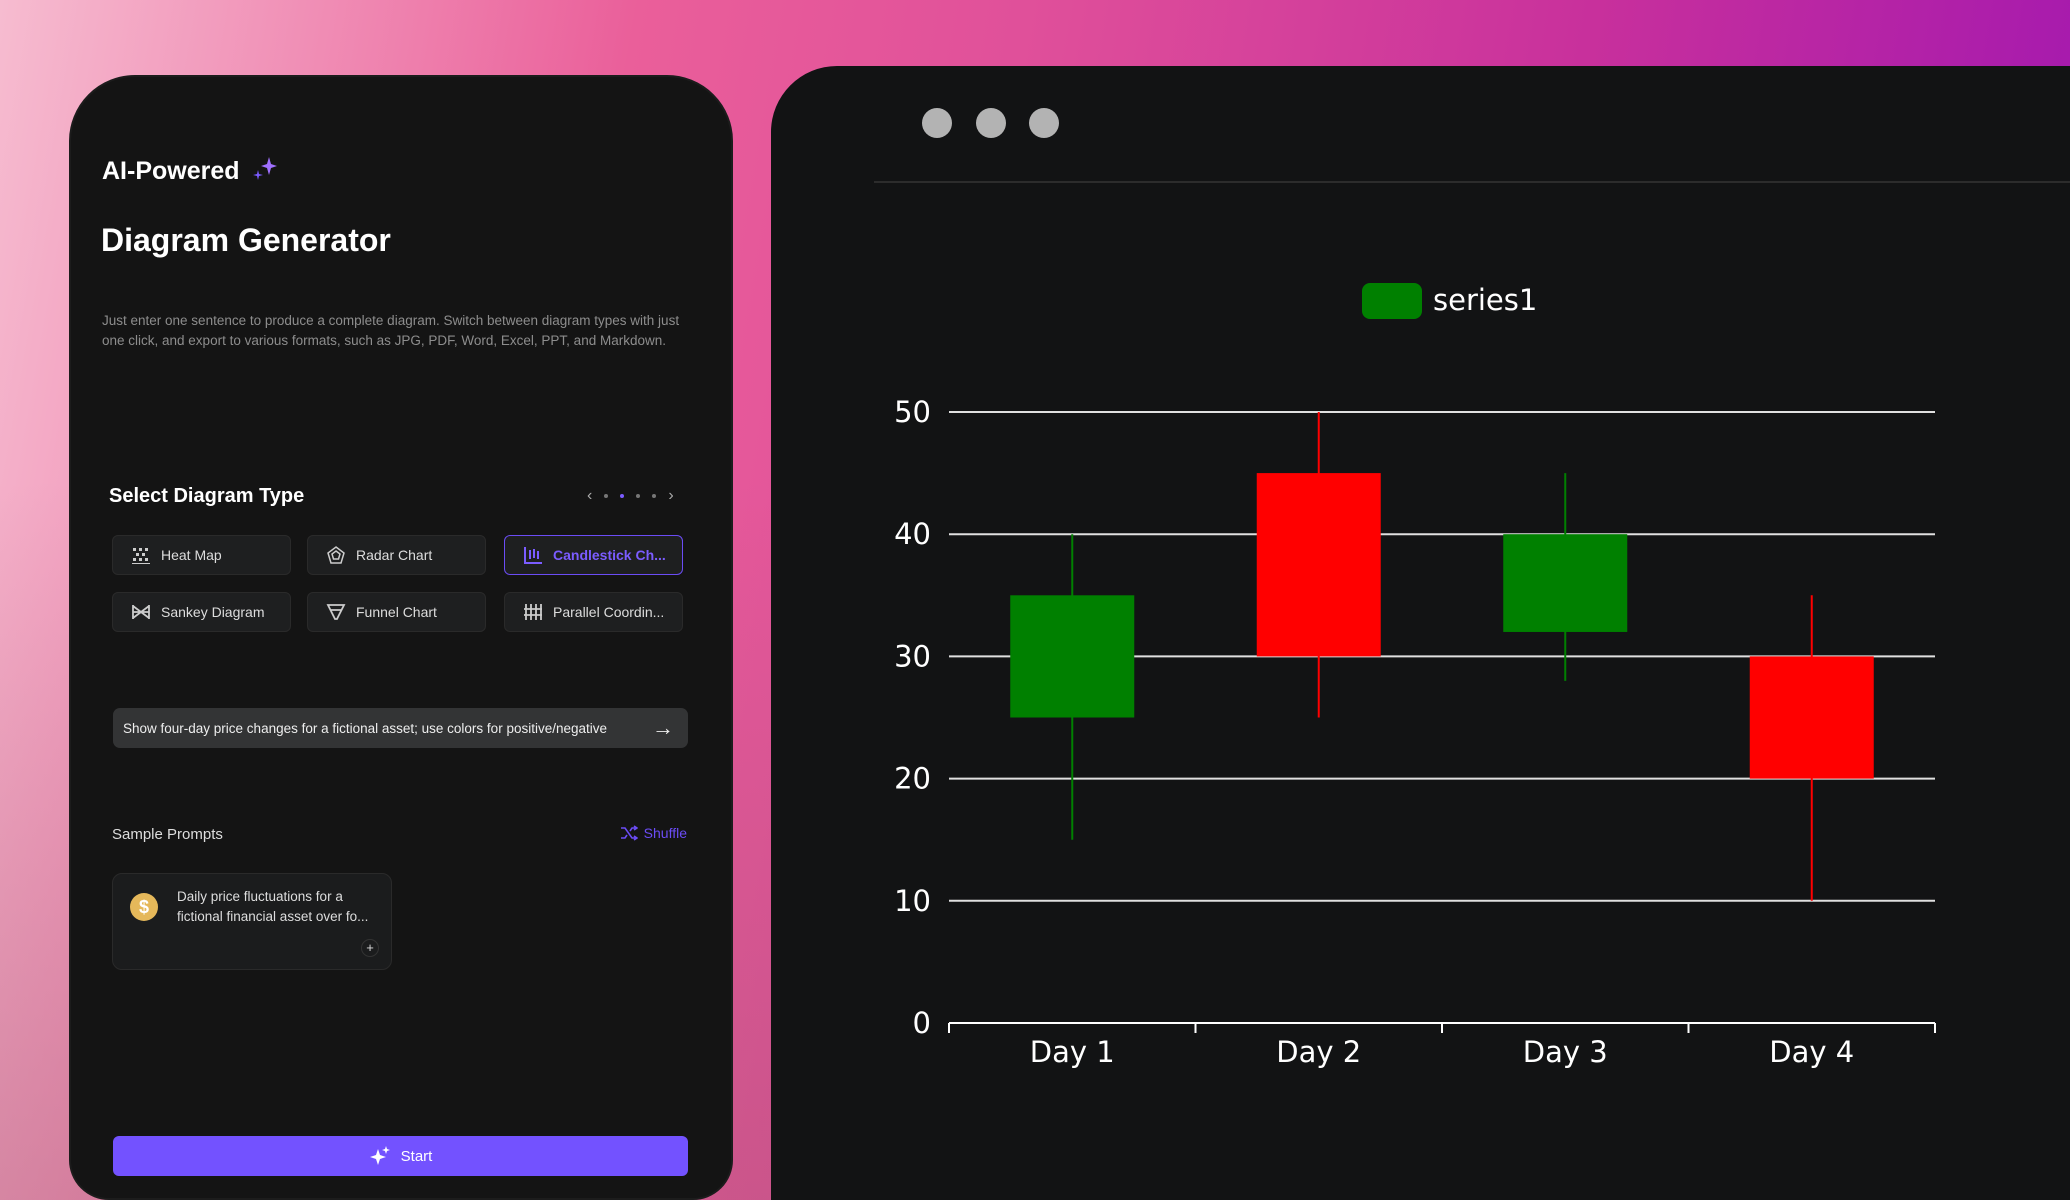 The width and height of the screenshot is (2070, 1200). Describe the element at coordinates (912, 779) in the screenshot. I see `y-tick-label: 20` at that location.